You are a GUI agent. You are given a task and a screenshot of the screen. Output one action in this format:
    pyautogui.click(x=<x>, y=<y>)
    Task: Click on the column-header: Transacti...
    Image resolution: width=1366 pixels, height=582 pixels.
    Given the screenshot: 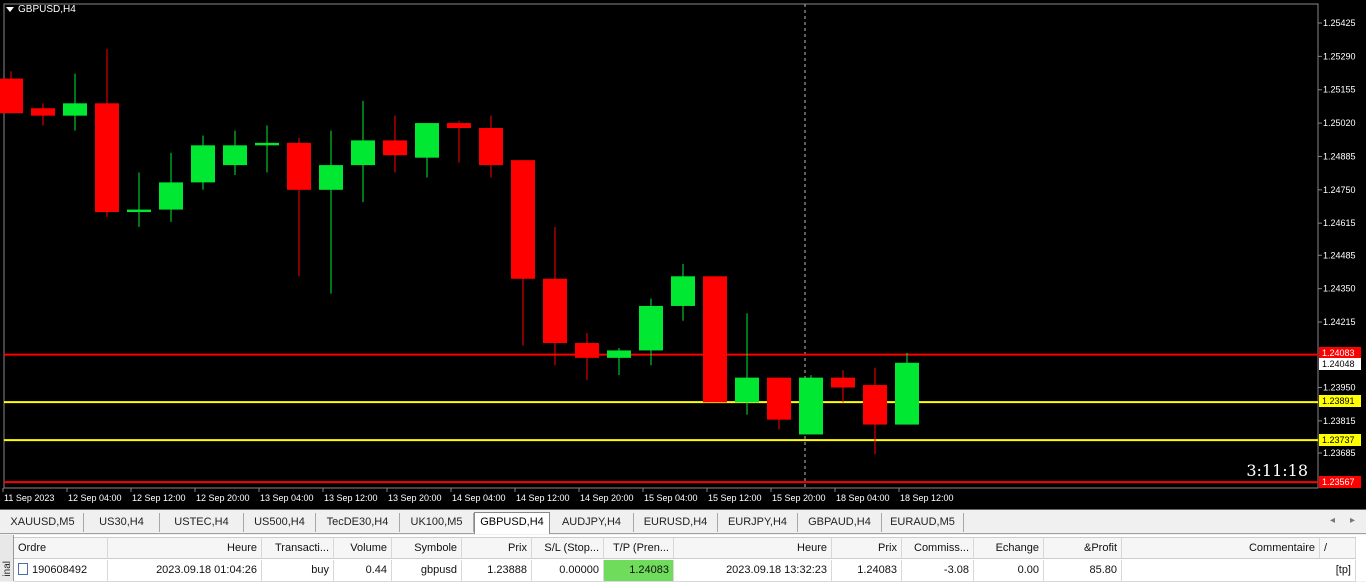 What is the action you would take?
    pyautogui.click(x=298, y=548)
    